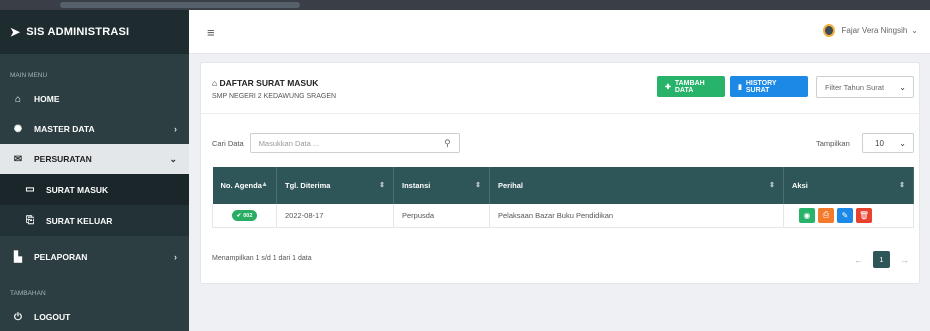 The image size is (930, 331). I want to click on add-data-button: ✚ TAMBAH DATA, so click(691, 86).